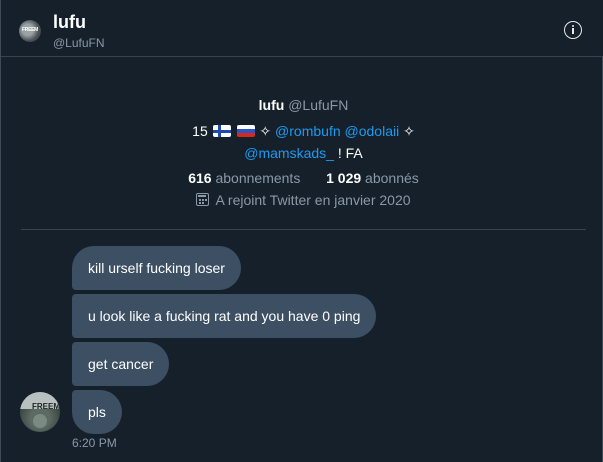 Image resolution: width=603 pixels, height=462 pixels. Describe the element at coordinates (318, 105) in the screenshot. I see `profile-handle: @LufuFN` at that location.